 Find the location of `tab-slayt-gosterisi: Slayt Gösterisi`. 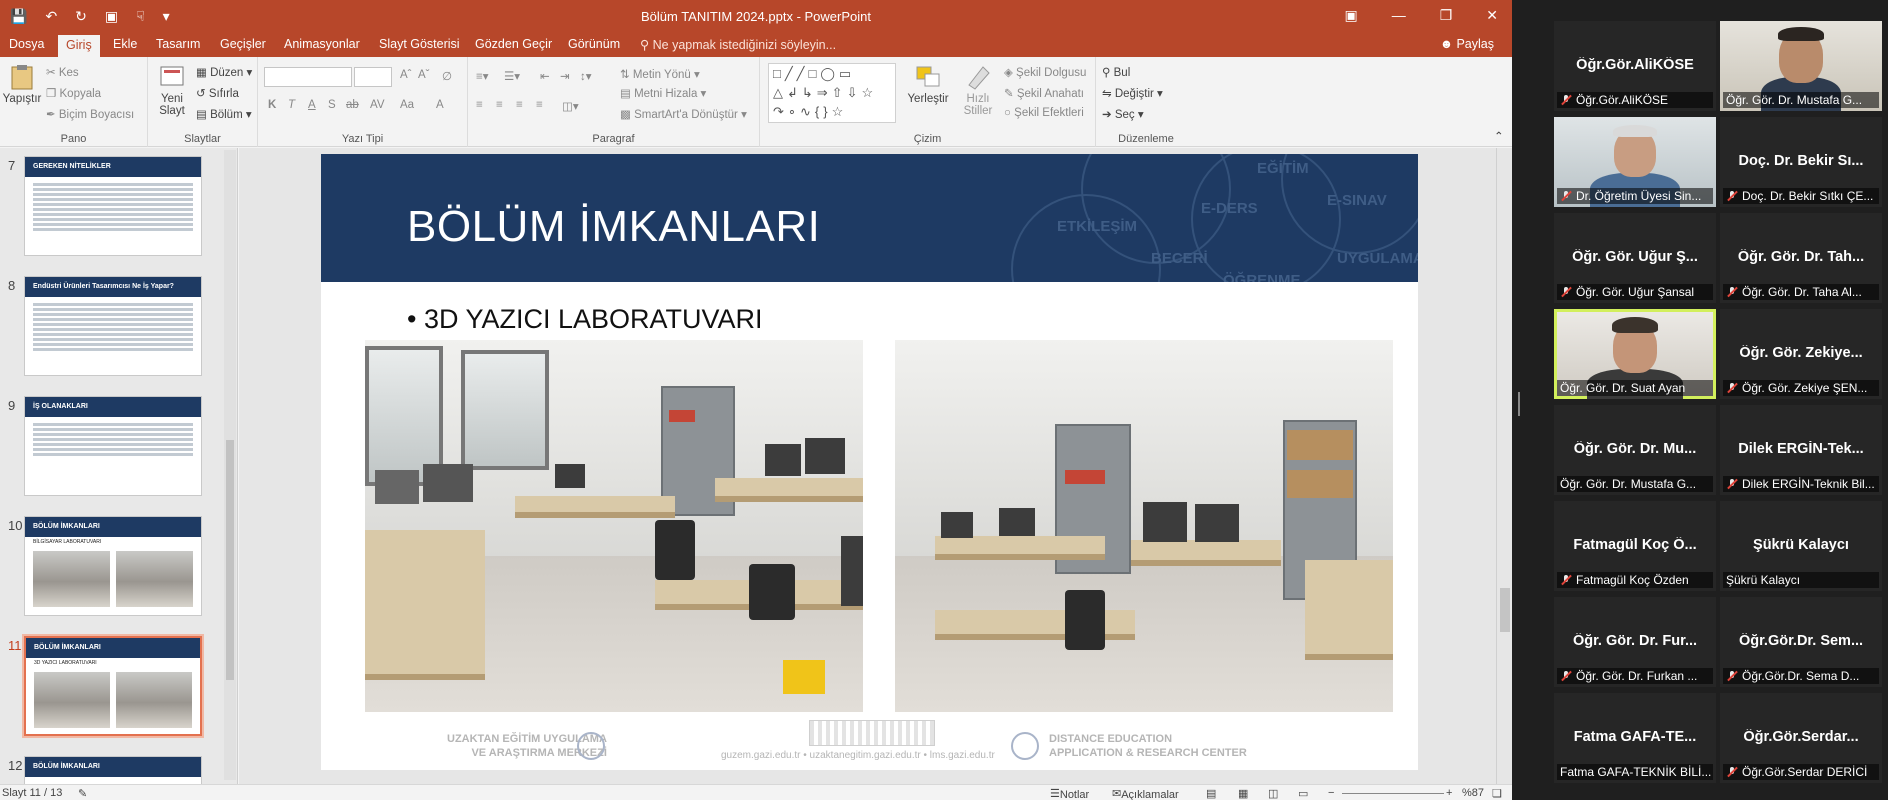

tab-slayt-gosterisi: Slayt Gösterisi is located at coordinates (419, 44).